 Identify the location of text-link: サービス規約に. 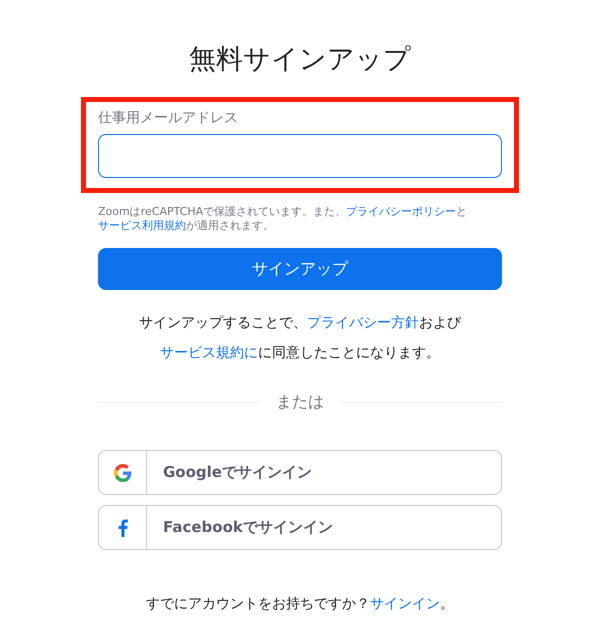
(209, 353).